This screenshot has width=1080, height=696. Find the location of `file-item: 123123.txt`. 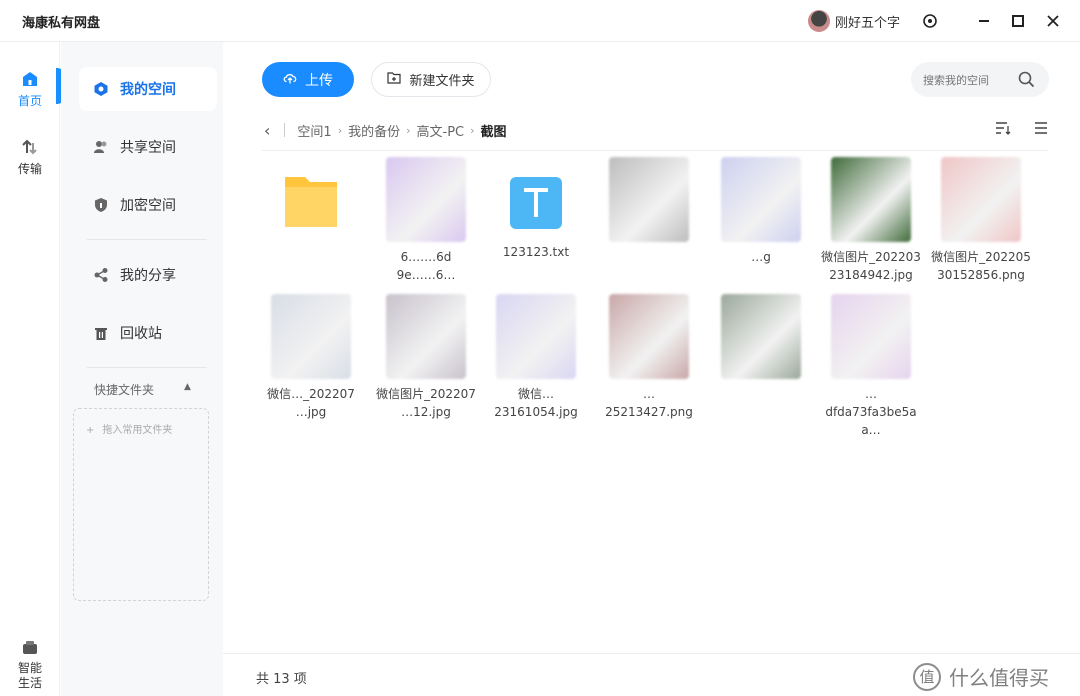

file-item: 123123.txt is located at coordinates (536, 209).